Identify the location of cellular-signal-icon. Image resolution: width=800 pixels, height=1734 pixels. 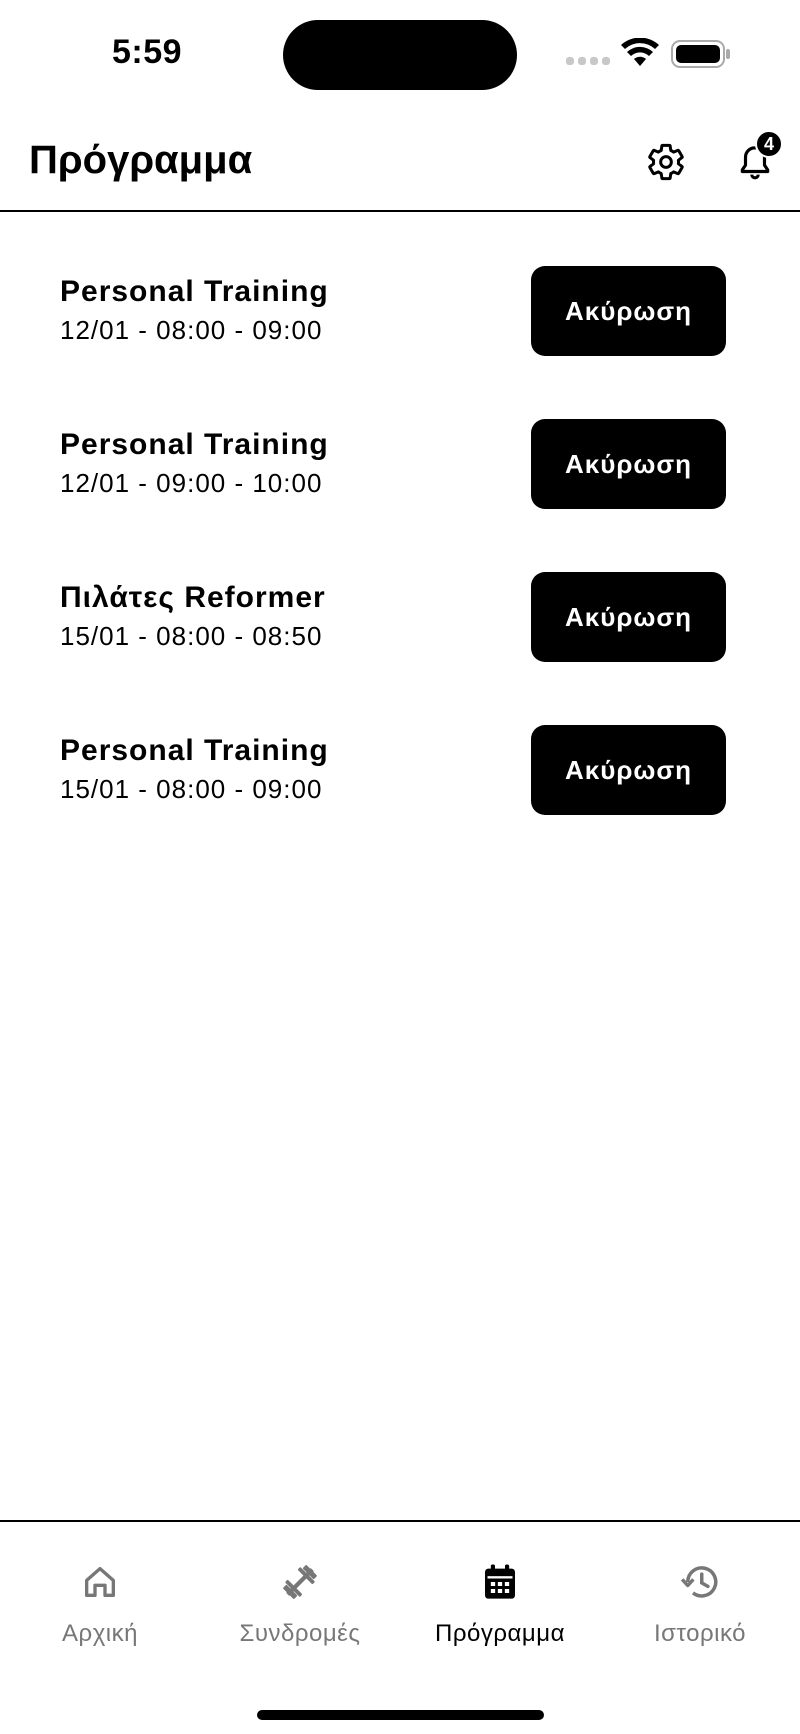
(588, 61).